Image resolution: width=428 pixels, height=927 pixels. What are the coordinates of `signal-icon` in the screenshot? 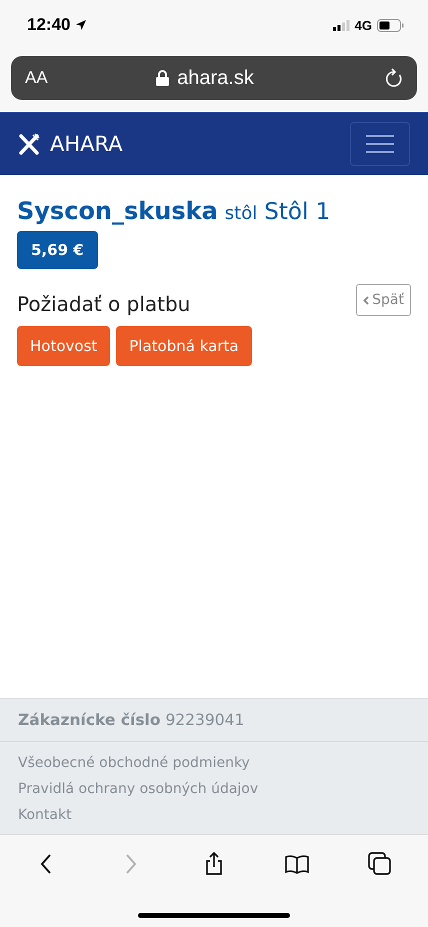 It's located at (341, 25).